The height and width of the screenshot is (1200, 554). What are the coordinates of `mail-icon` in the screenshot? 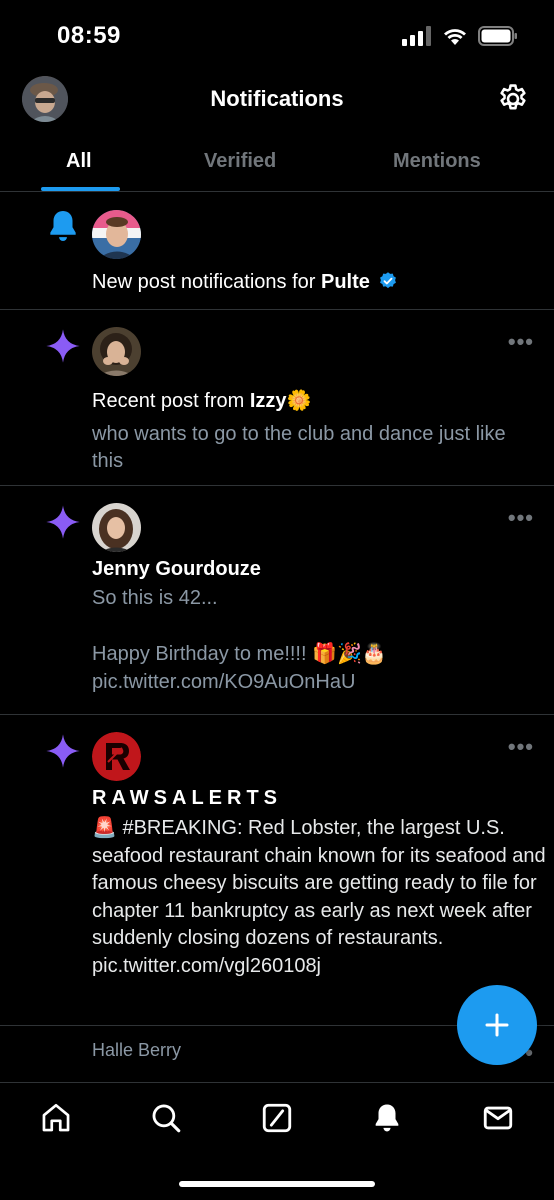 It's located at (498, 1118).